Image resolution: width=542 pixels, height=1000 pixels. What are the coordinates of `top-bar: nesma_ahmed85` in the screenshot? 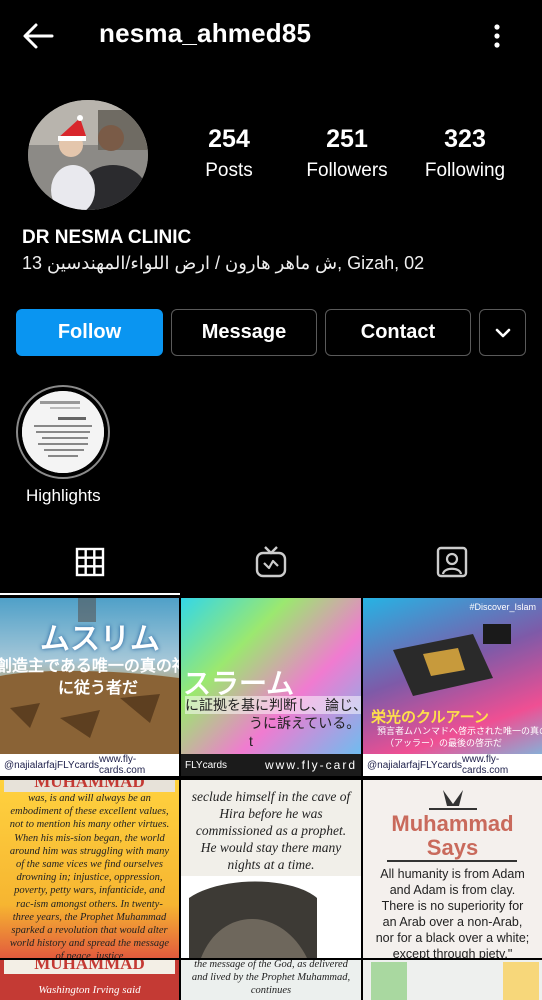 It's located at (271, 35).